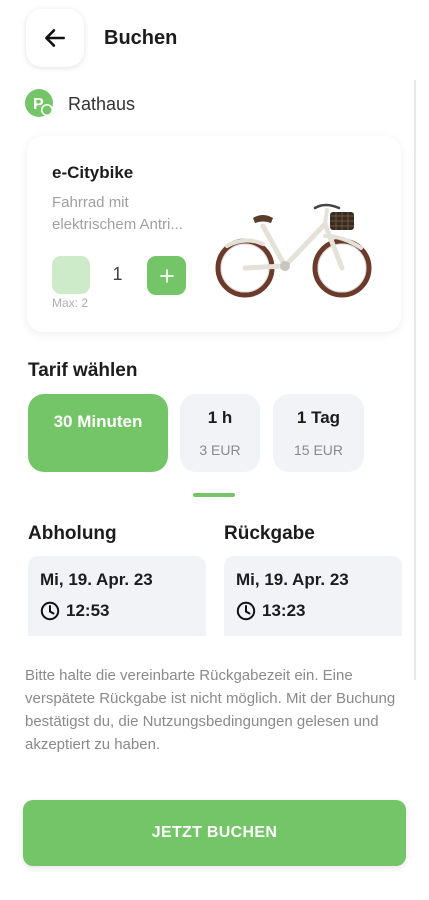 This screenshot has width=429, height=900. I want to click on parking-station-icon: P, so click(40, 104).